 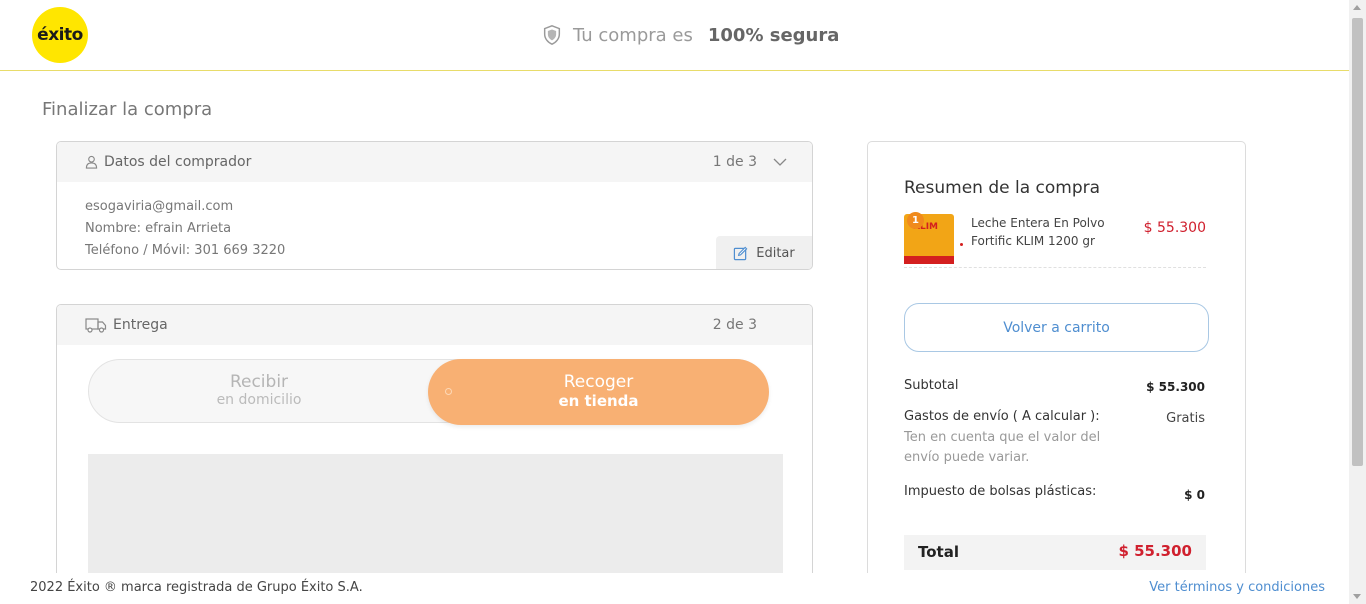 I want to click on store-pickup-option: Recoger en tienda, so click(x=598, y=392).